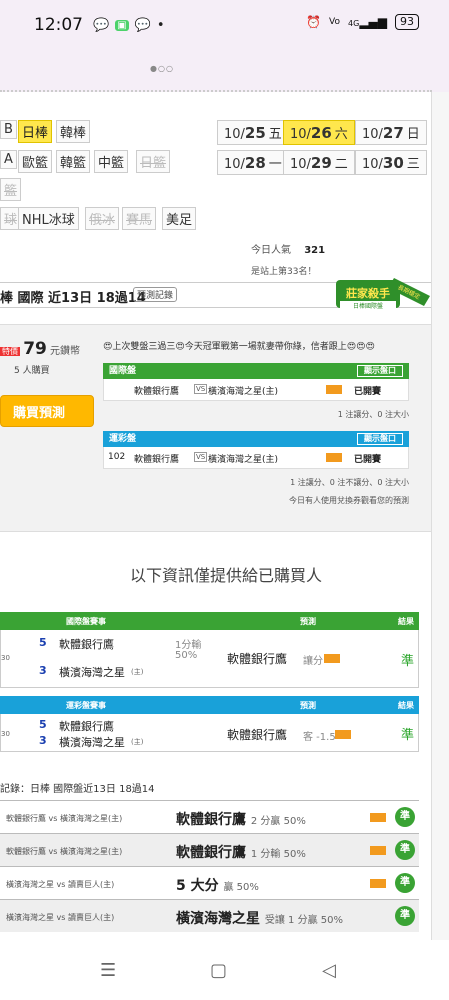  What do you see at coordinates (241, 820) in the screenshot?
I see `history-pick: 軟體銀行鷹 2 分贏 50%` at bounding box center [241, 820].